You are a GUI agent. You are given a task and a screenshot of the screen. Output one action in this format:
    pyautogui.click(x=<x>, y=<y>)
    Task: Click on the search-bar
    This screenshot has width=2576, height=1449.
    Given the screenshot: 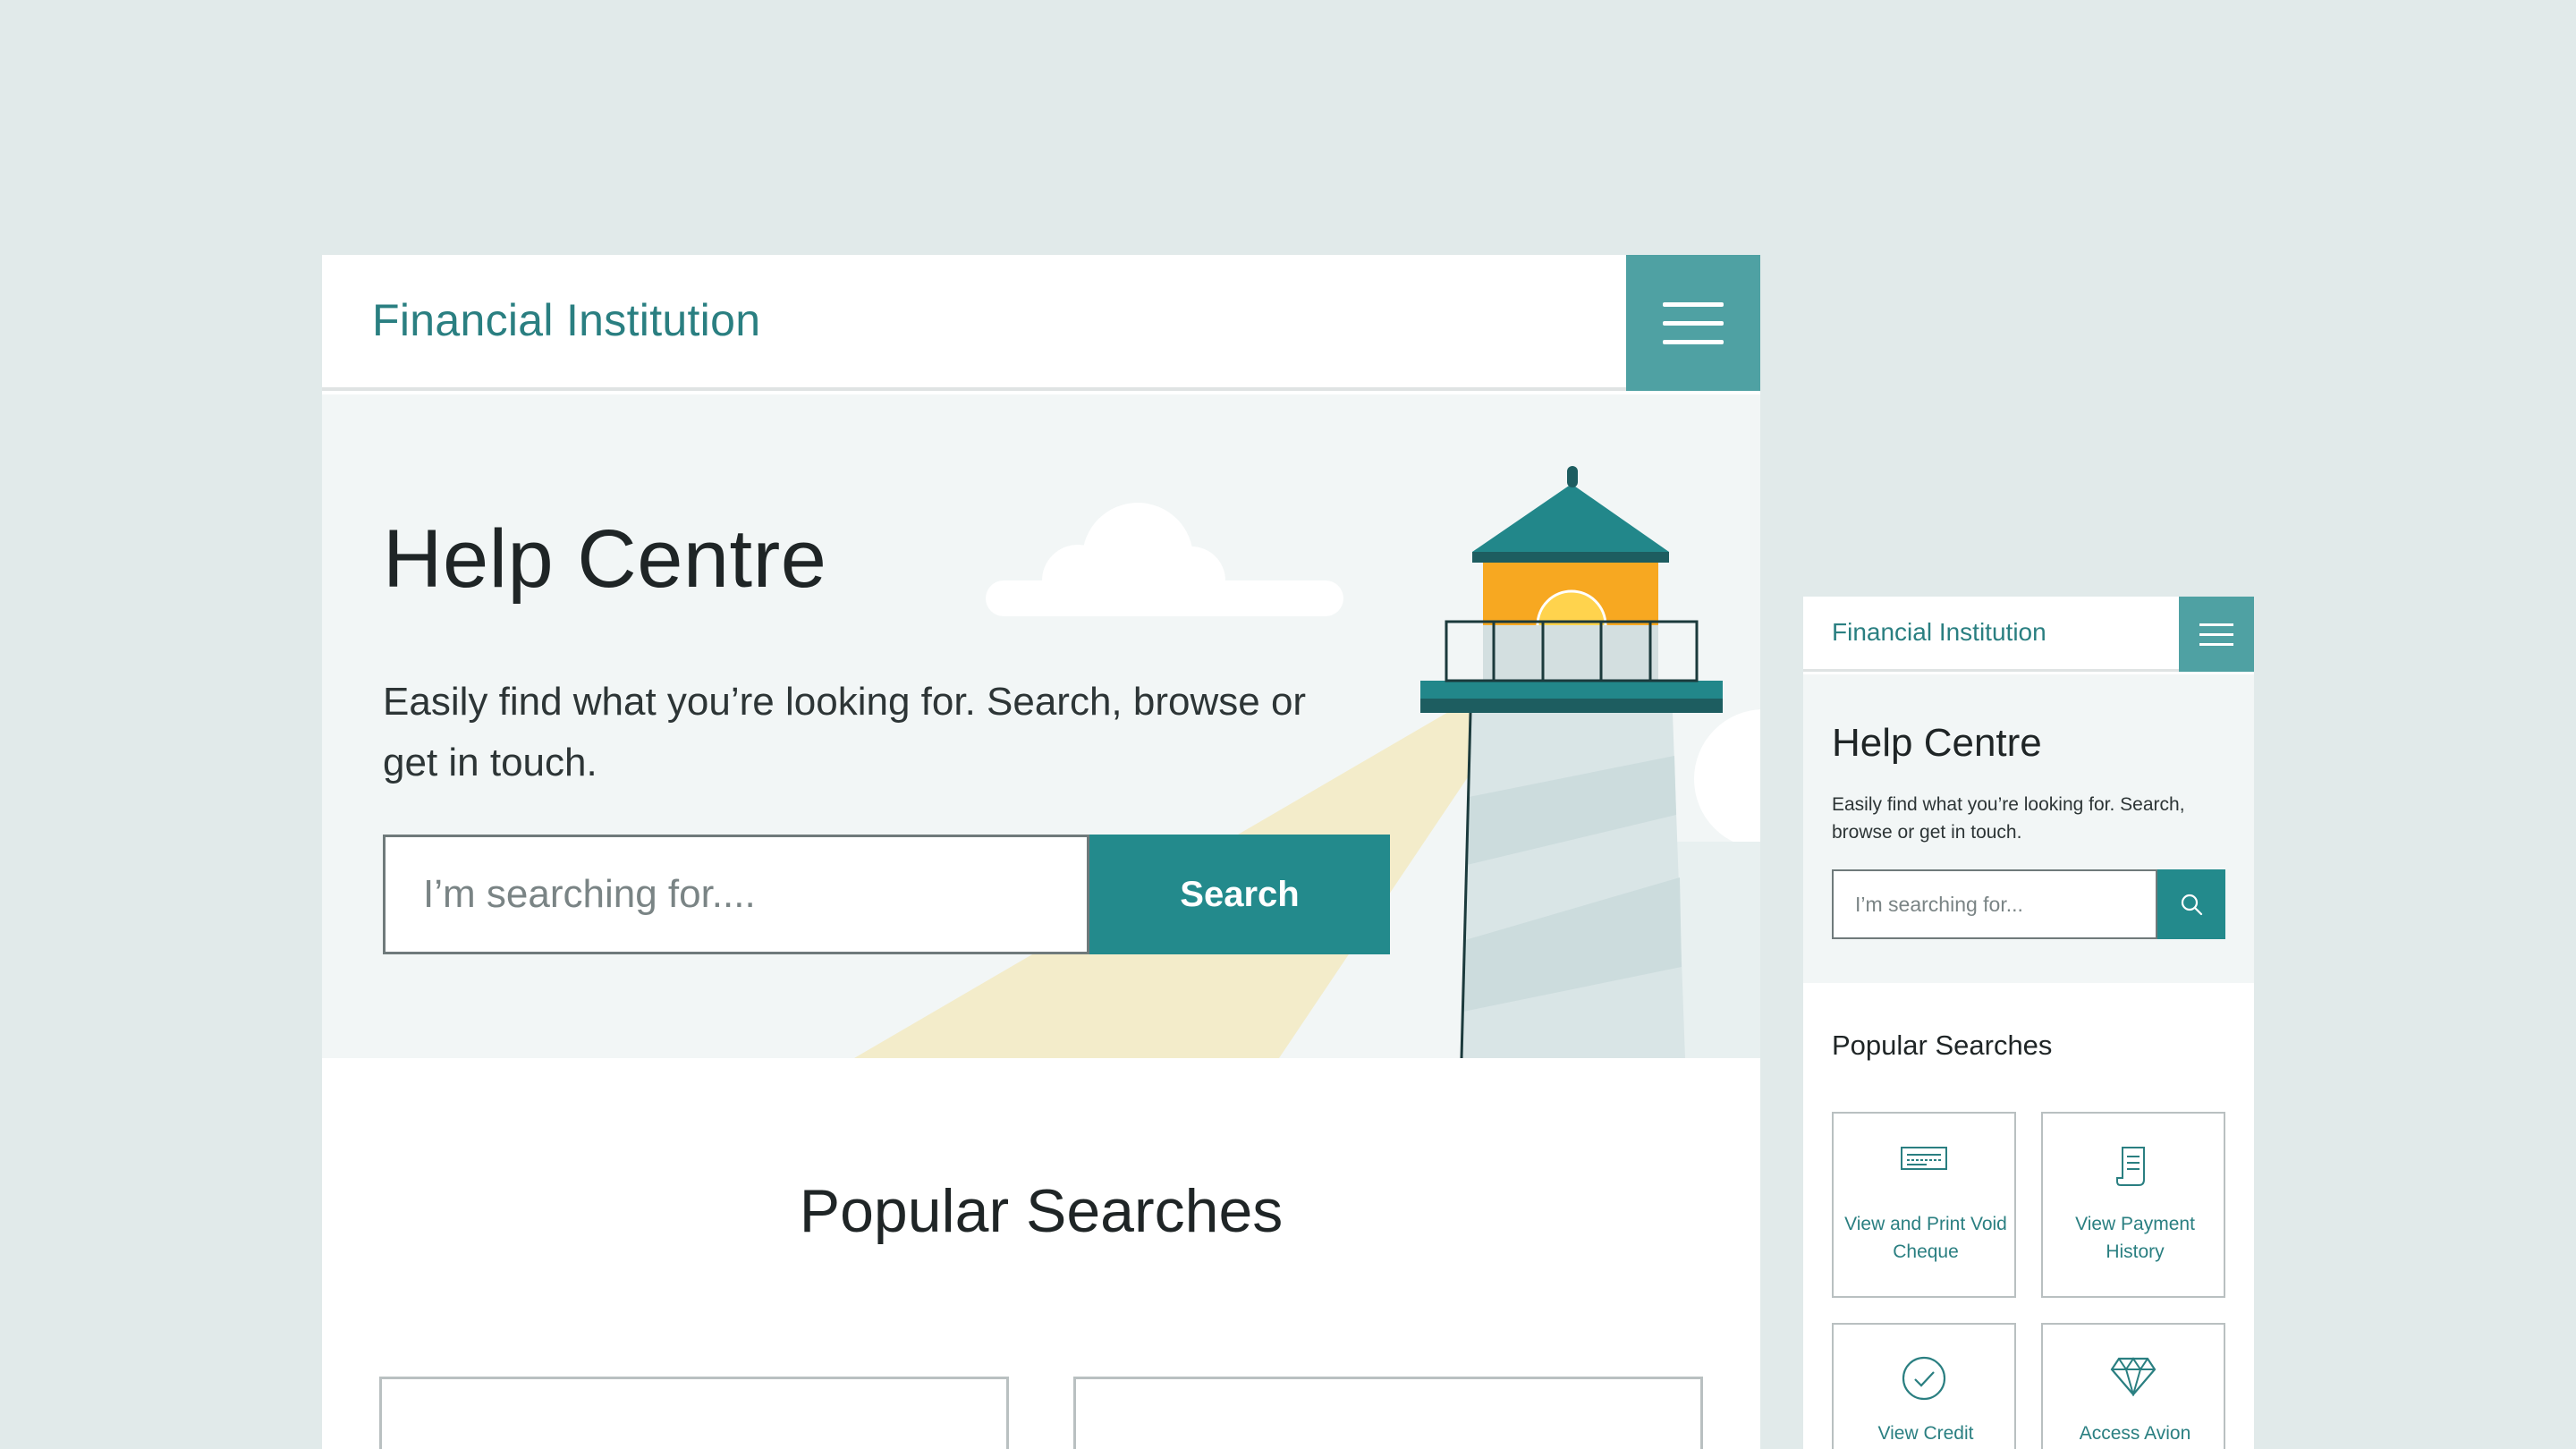 What is the action you would take?
    pyautogui.click(x=2028, y=904)
    